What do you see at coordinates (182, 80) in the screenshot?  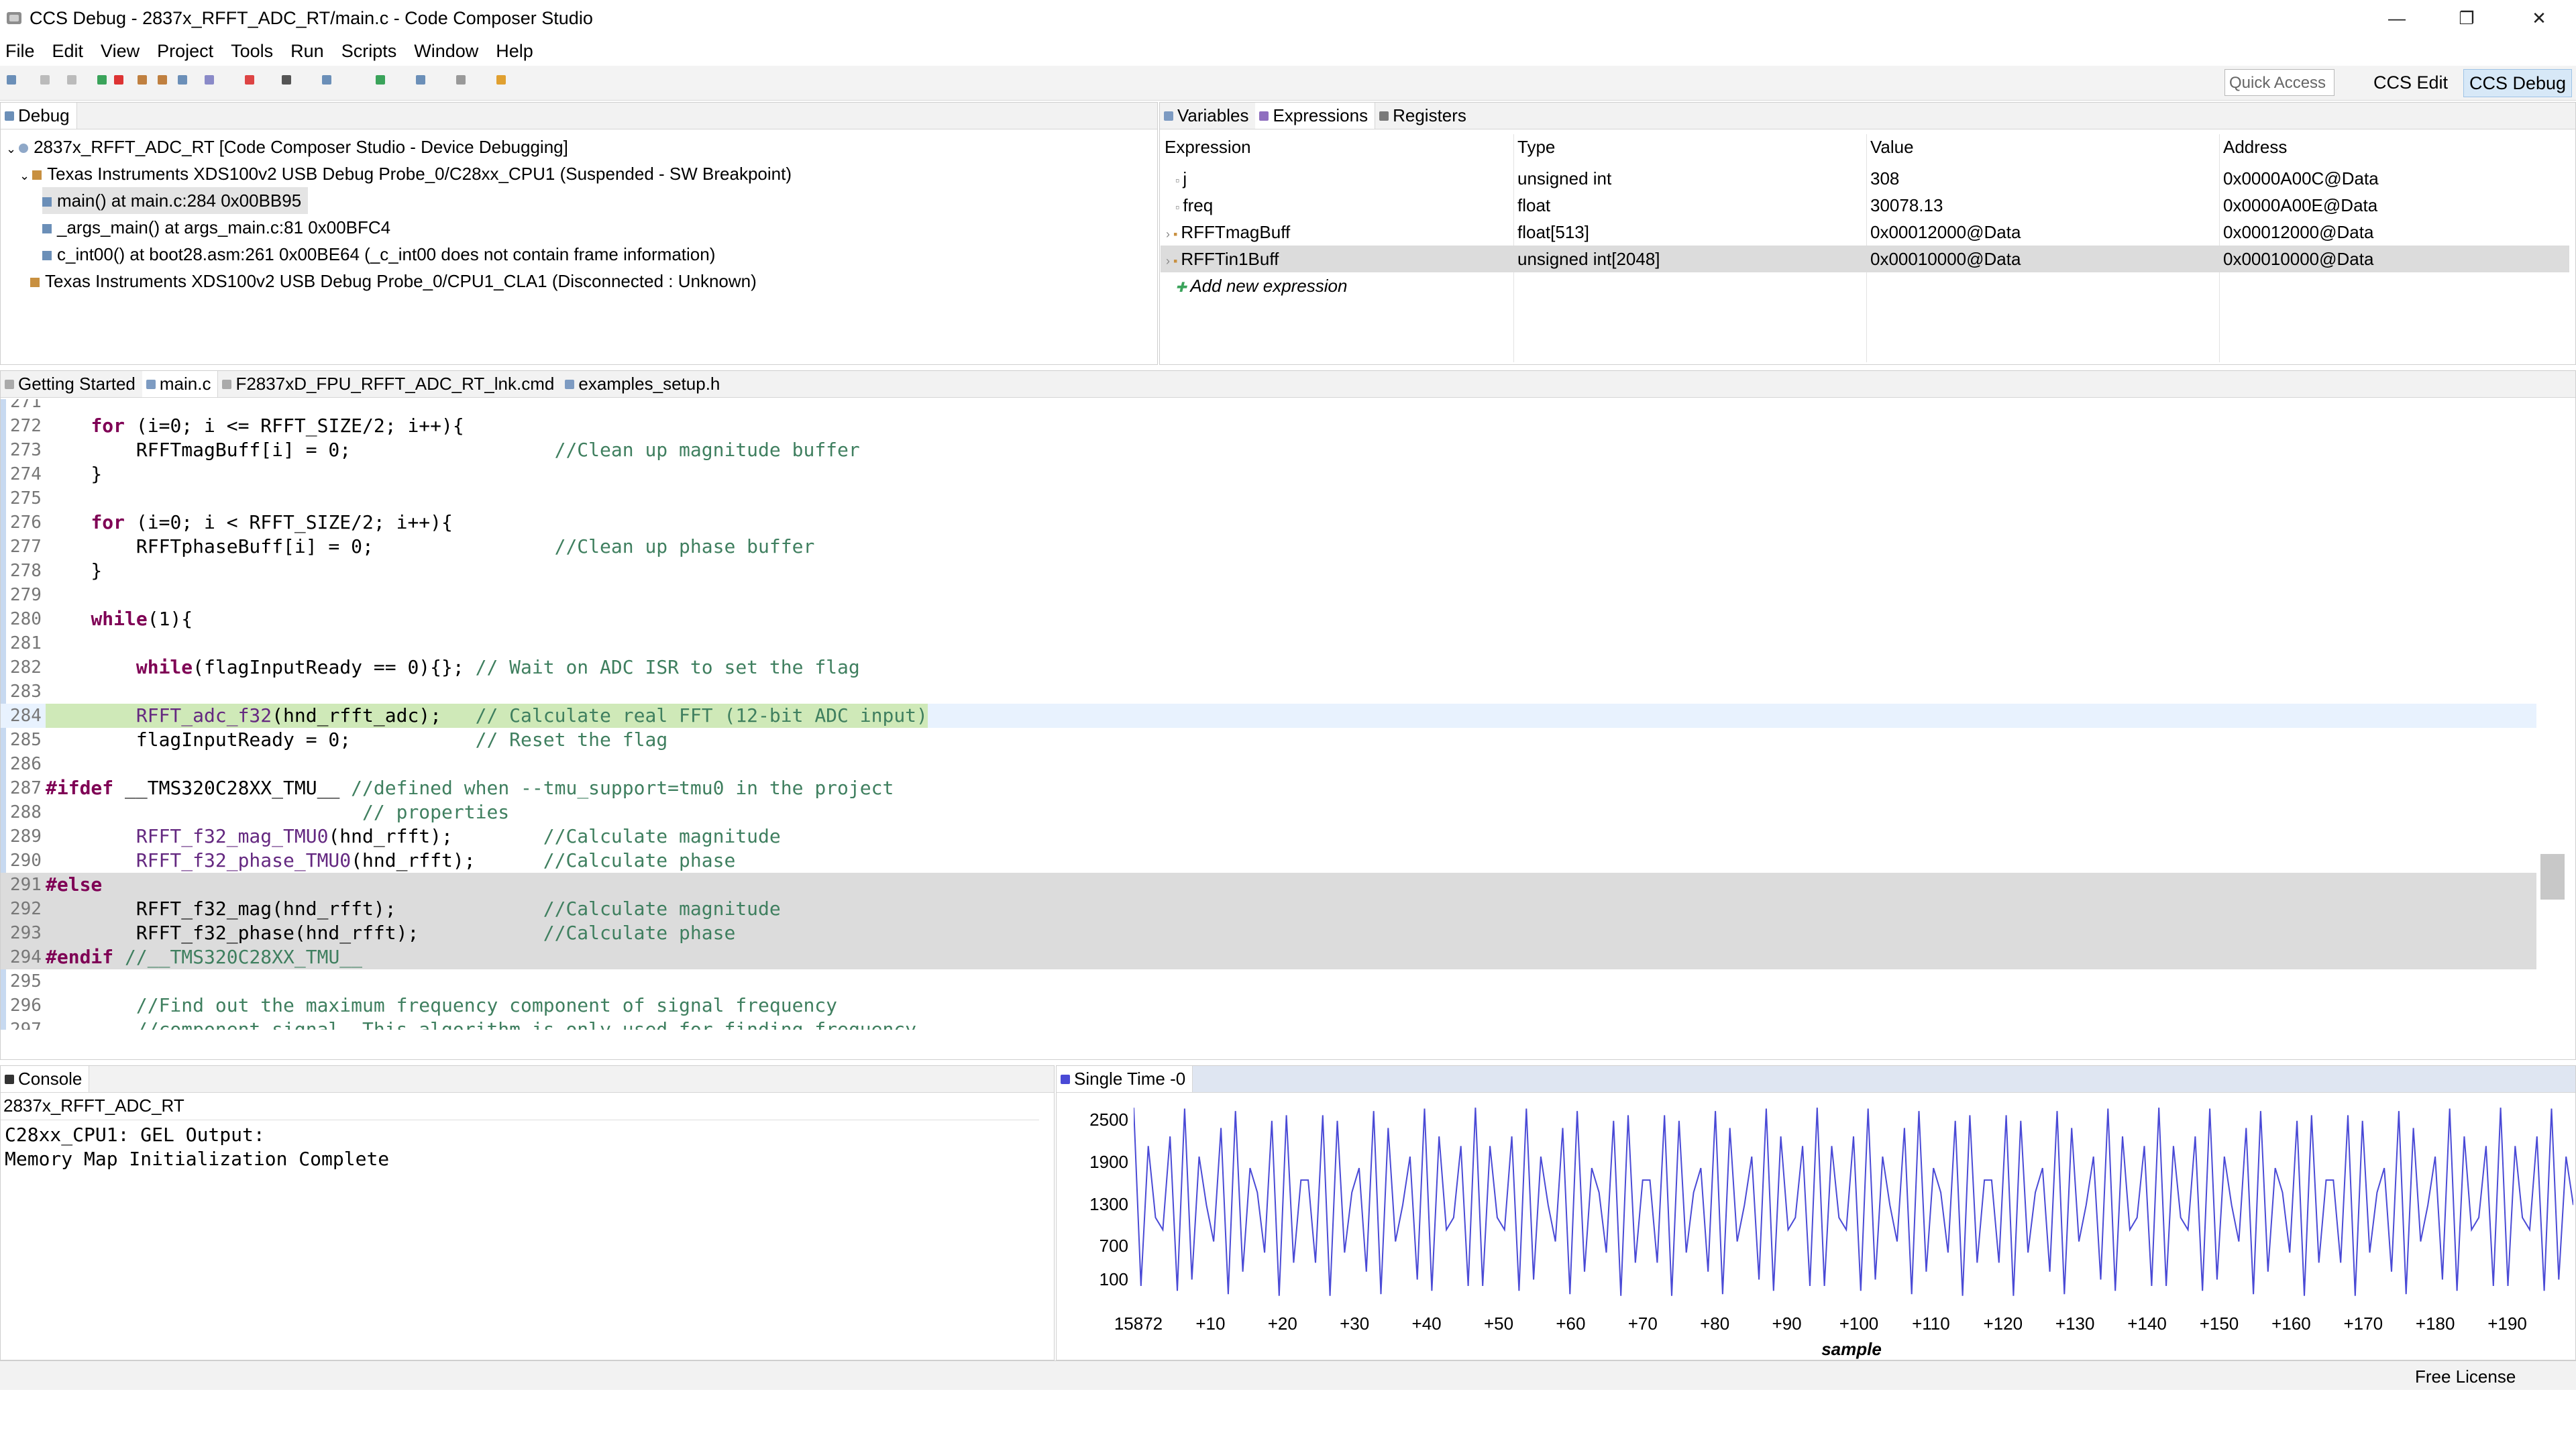 I see `reset-icon` at bounding box center [182, 80].